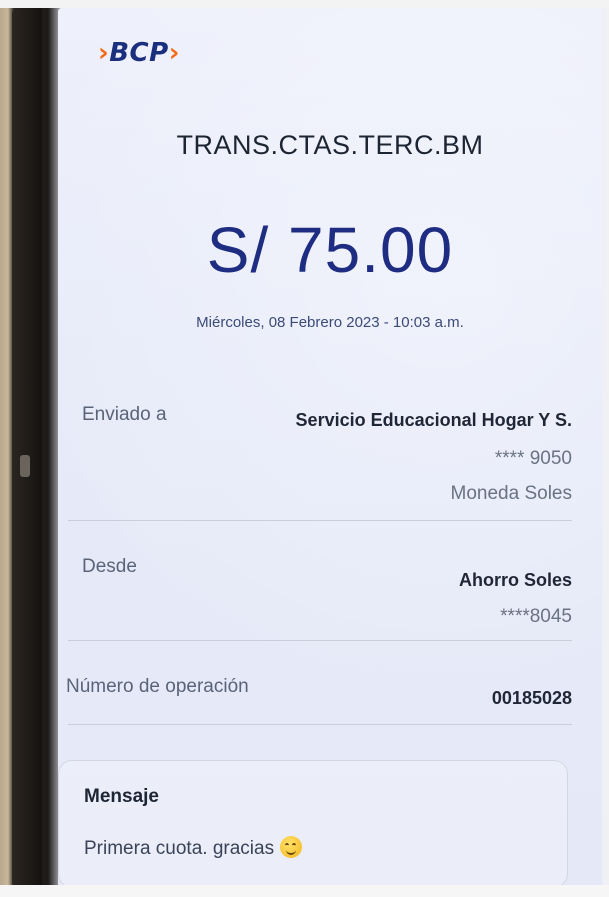  What do you see at coordinates (104, 53) in the screenshot?
I see `logo-chevron-left: ›` at bounding box center [104, 53].